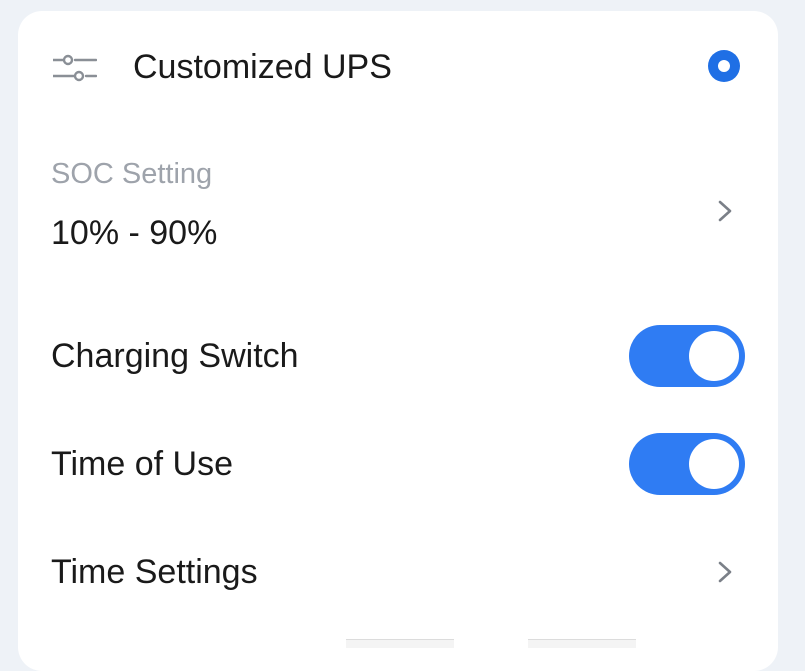 The height and width of the screenshot is (671, 805). What do you see at coordinates (398, 464) in the screenshot?
I see `time-of-use-row: Time of Use` at bounding box center [398, 464].